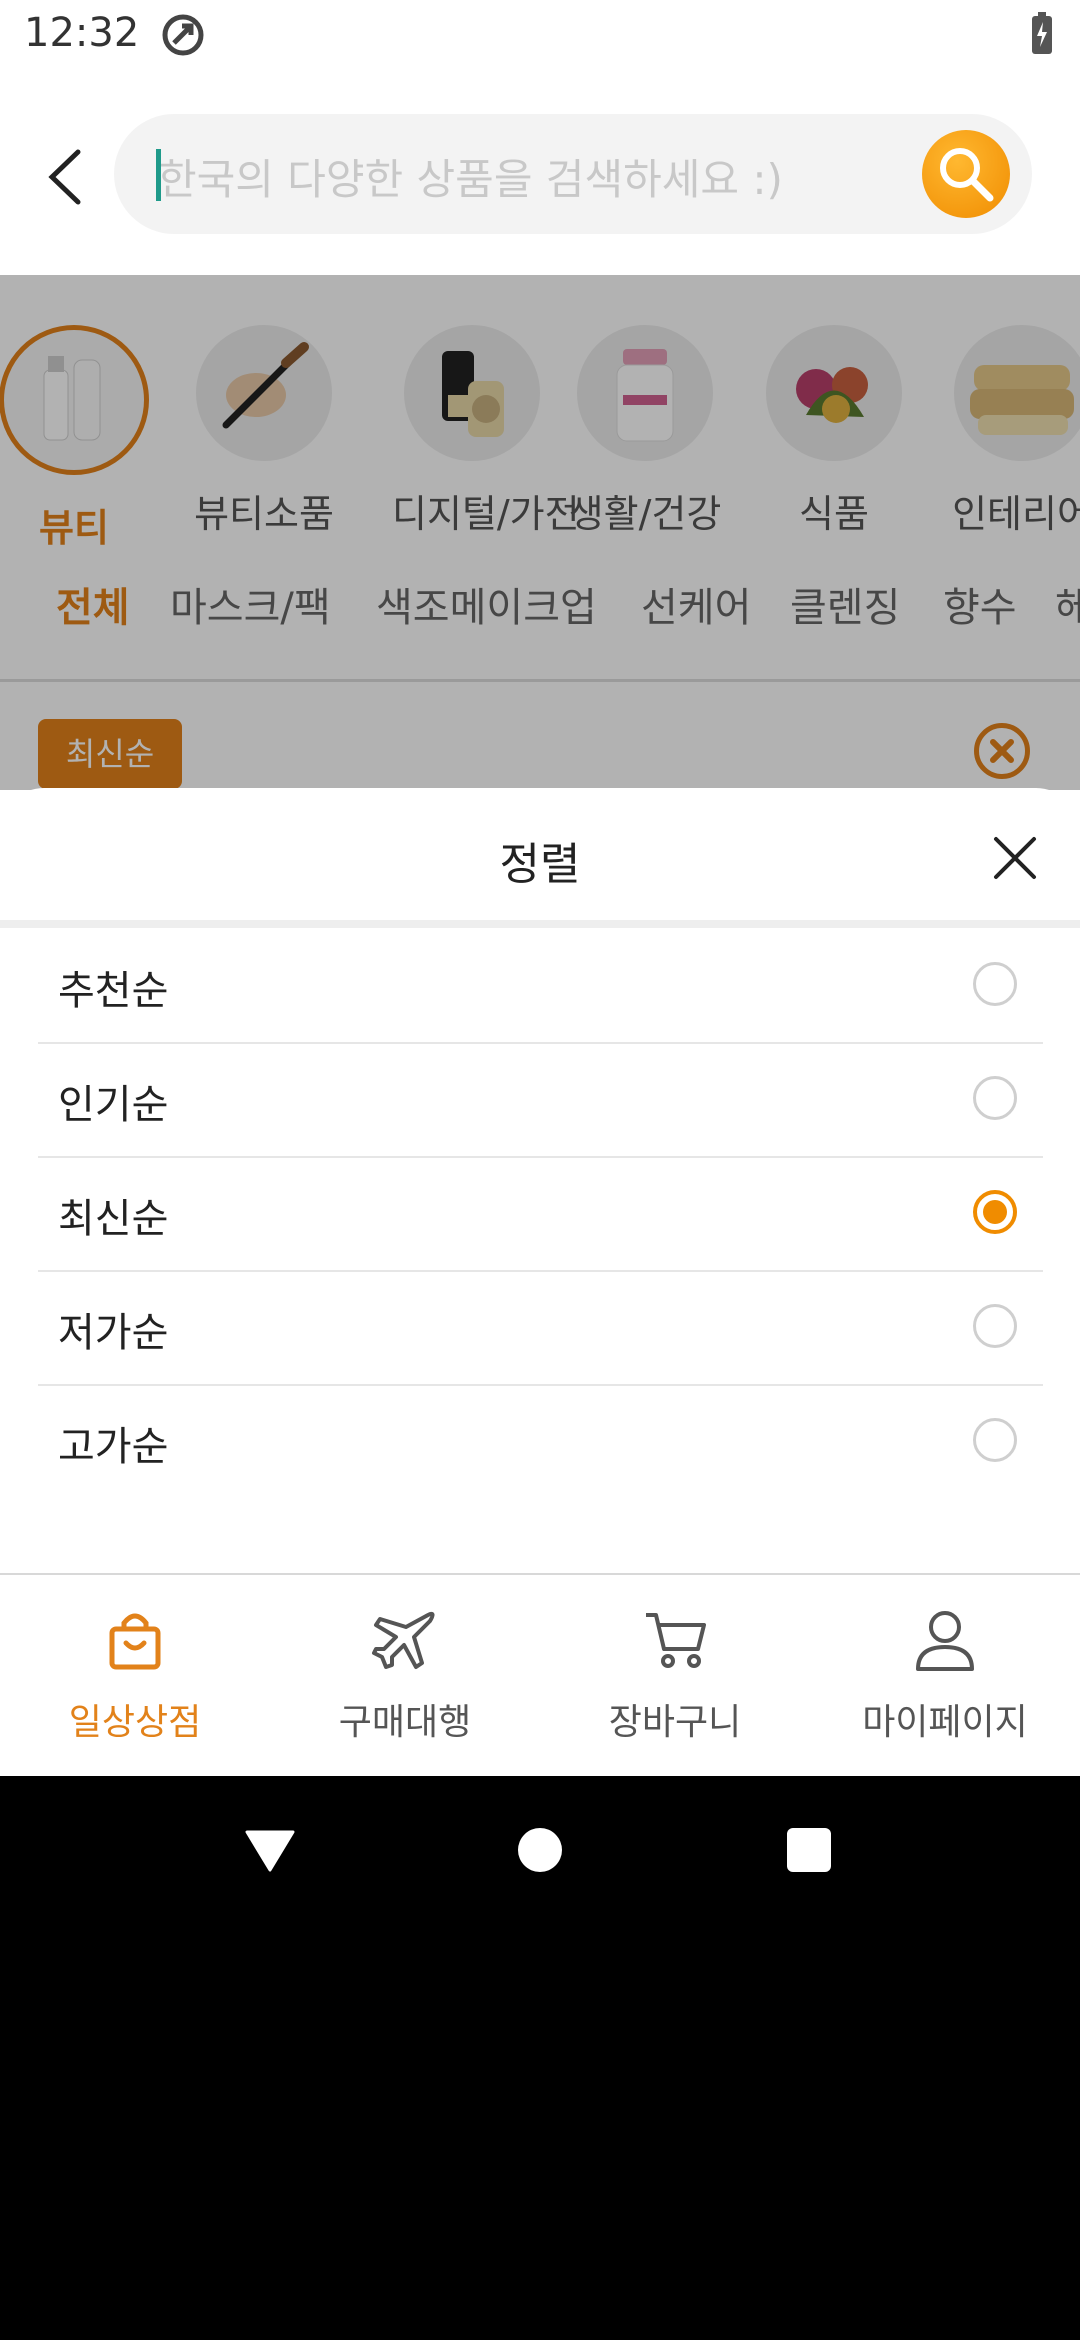 This screenshot has width=1080, height=2340. I want to click on sort-option-label: 저가순, so click(113, 1333).